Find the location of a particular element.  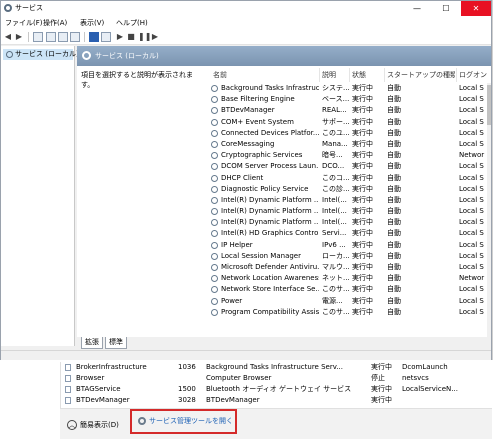

close-button: ✕ is located at coordinates (476, 8).